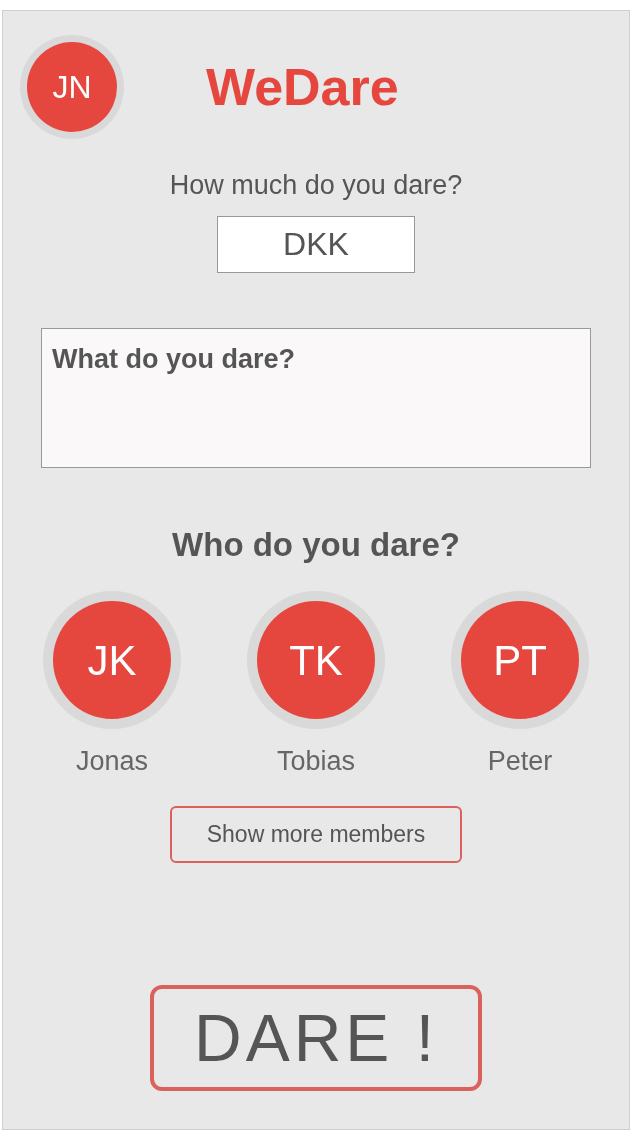 This screenshot has width=632, height=1132. I want to click on member-name: Peter, so click(520, 761).